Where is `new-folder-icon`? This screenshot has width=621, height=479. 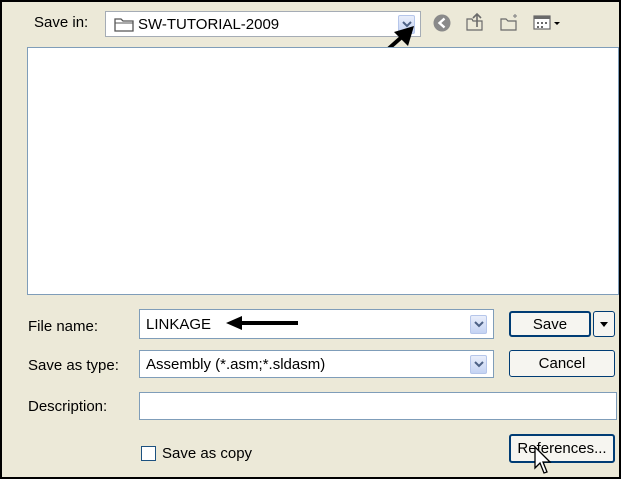
new-folder-icon is located at coordinates (510, 24).